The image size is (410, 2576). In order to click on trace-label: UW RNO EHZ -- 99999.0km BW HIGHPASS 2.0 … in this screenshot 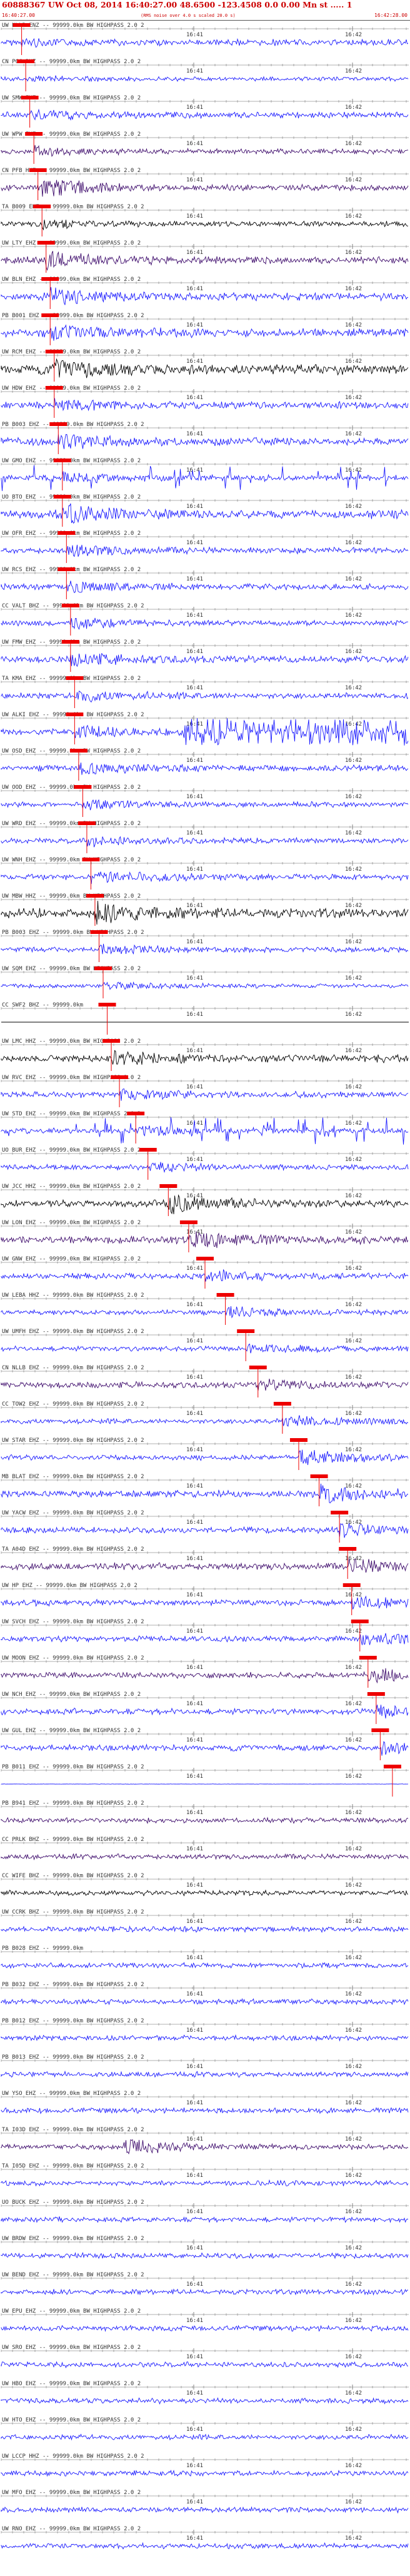, I will do `click(71, 2529)`.